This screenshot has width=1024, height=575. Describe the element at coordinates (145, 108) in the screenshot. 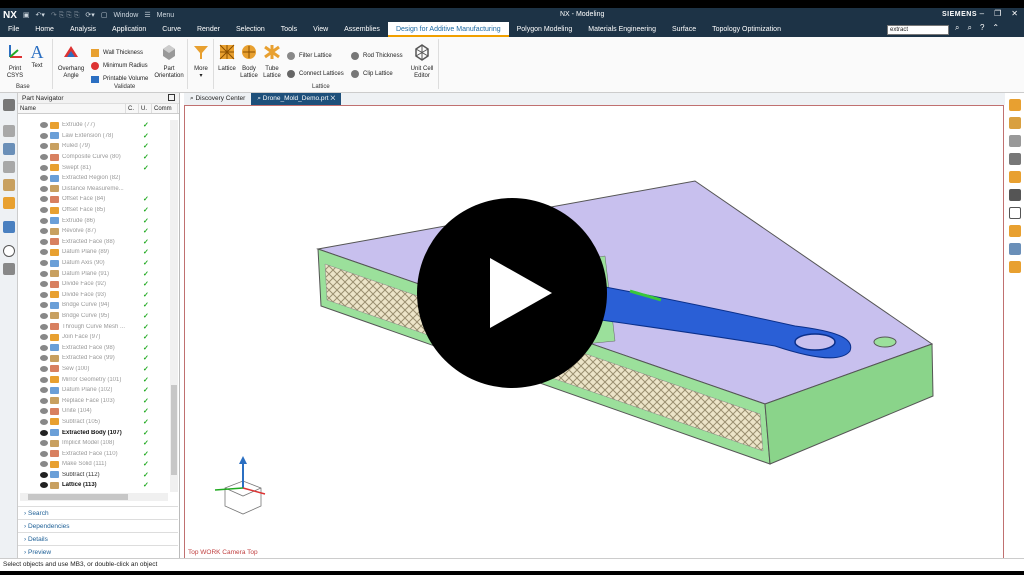

I see `column-u: U.` at that location.